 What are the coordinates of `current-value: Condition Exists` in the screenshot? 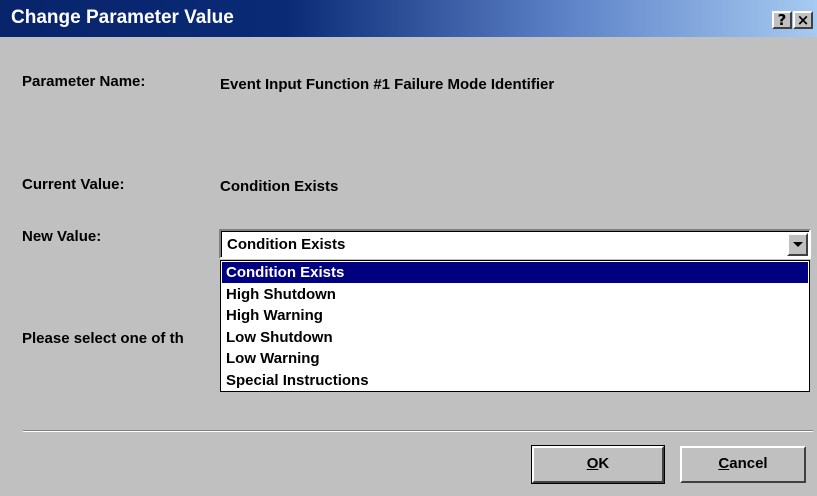 It's located at (279, 186).